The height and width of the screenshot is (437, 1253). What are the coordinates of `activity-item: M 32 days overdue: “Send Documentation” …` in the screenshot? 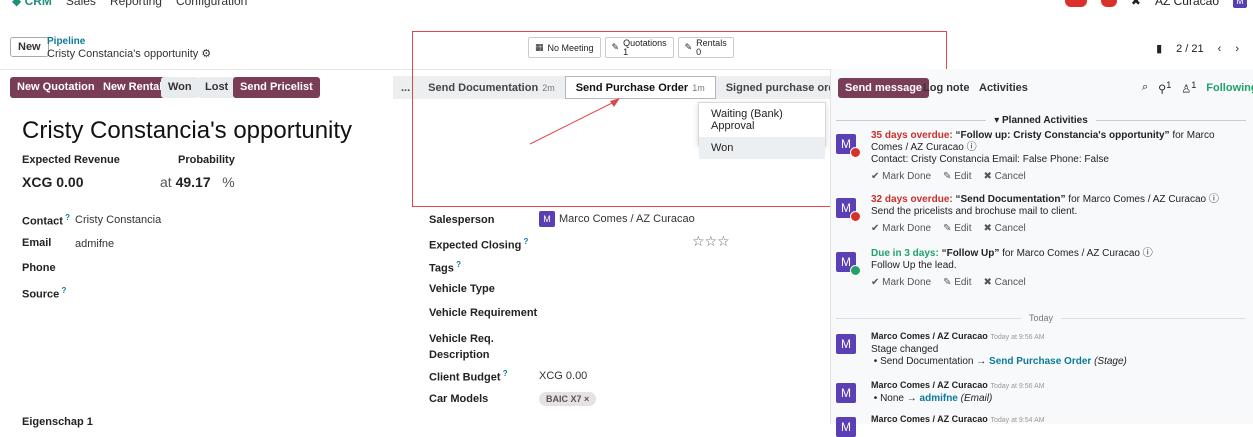 It's located at (1041, 214).